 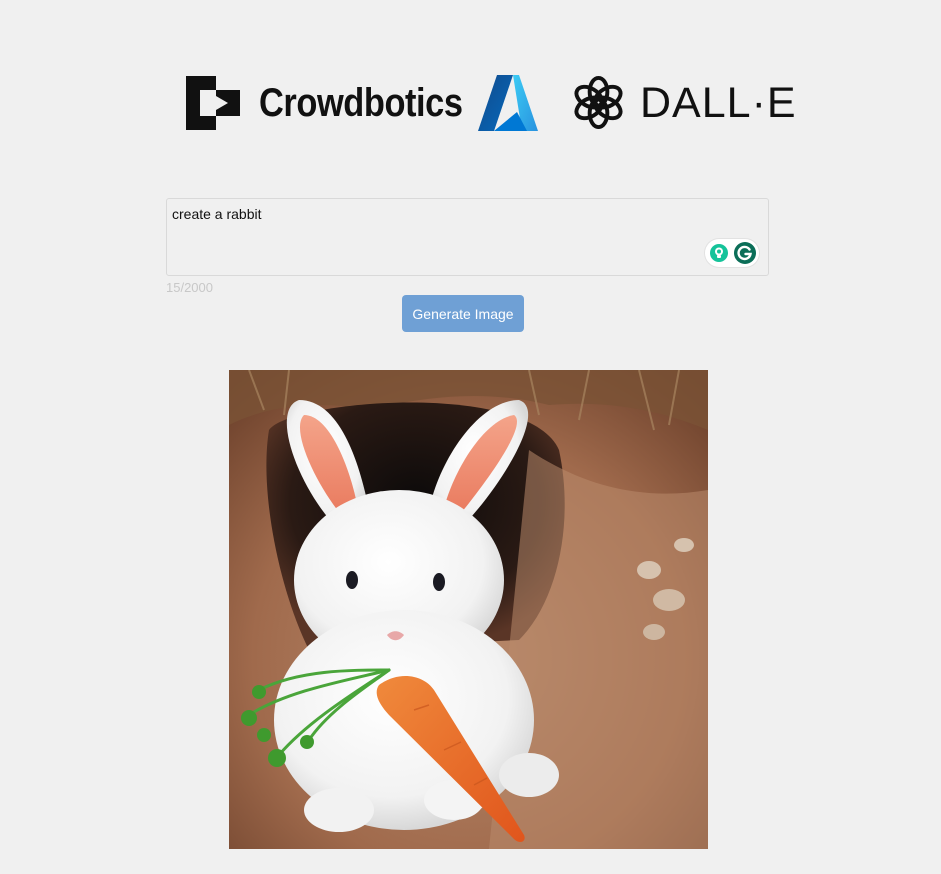 I want to click on character-counter: 15/2000, so click(x=189, y=287).